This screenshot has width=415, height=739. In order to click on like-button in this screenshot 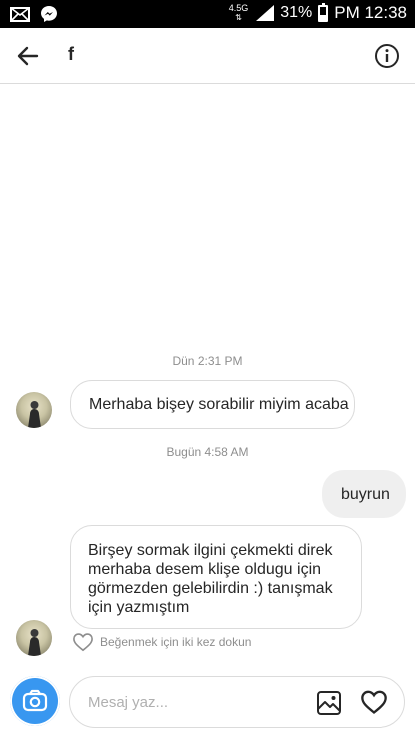, I will do `click(374, 703)`.